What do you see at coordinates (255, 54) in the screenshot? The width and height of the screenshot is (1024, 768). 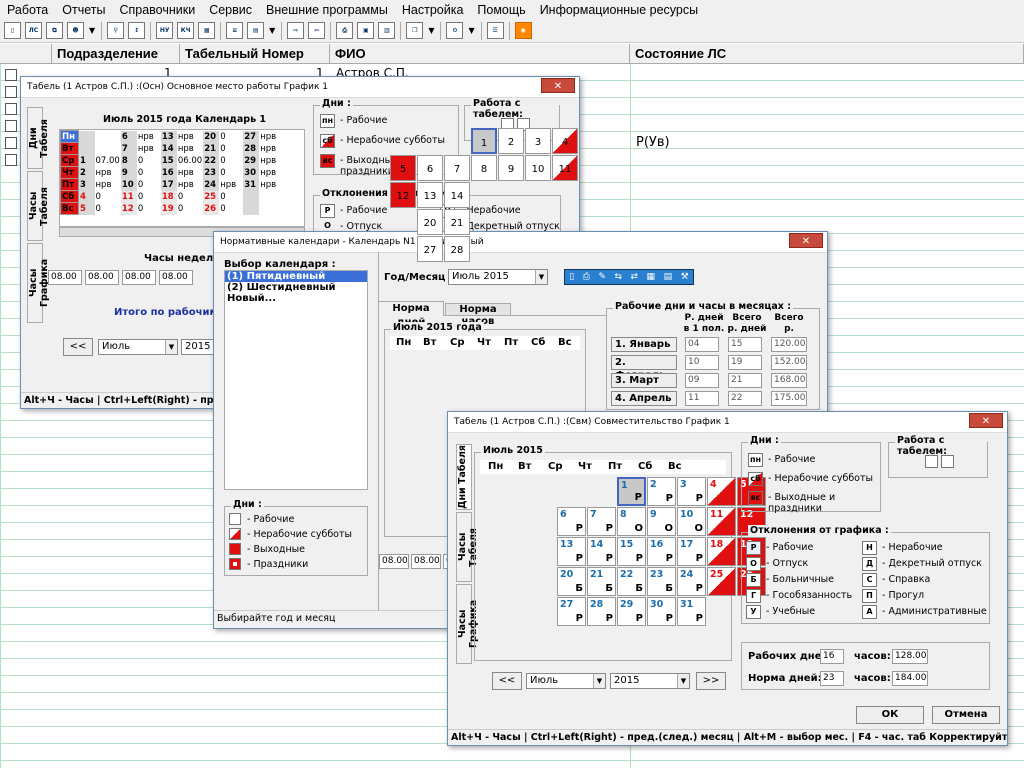 I see `grid-header-tabnum: Табельный Номер` at bounding box center [255, 54].